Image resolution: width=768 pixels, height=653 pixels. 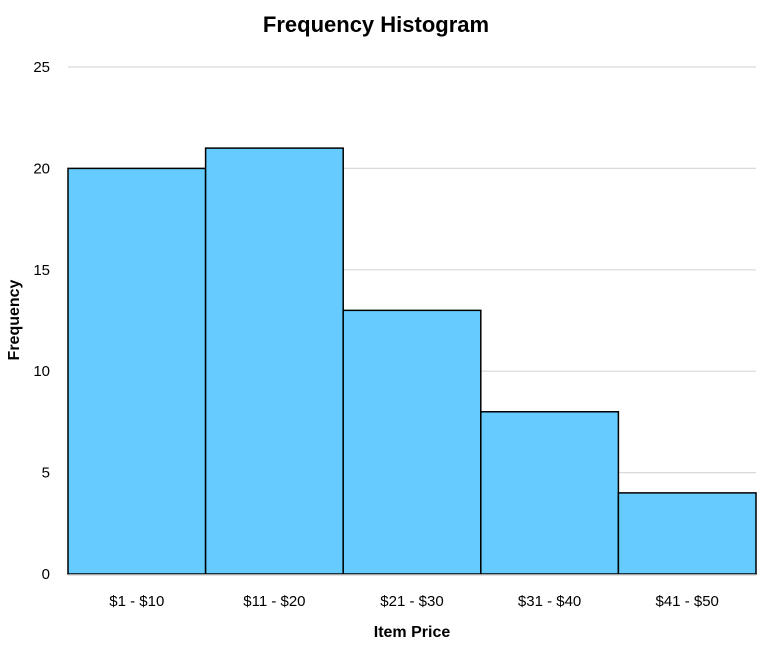 I want to click on x-tick-label: $21 - $30, so click(x=411, y=601).